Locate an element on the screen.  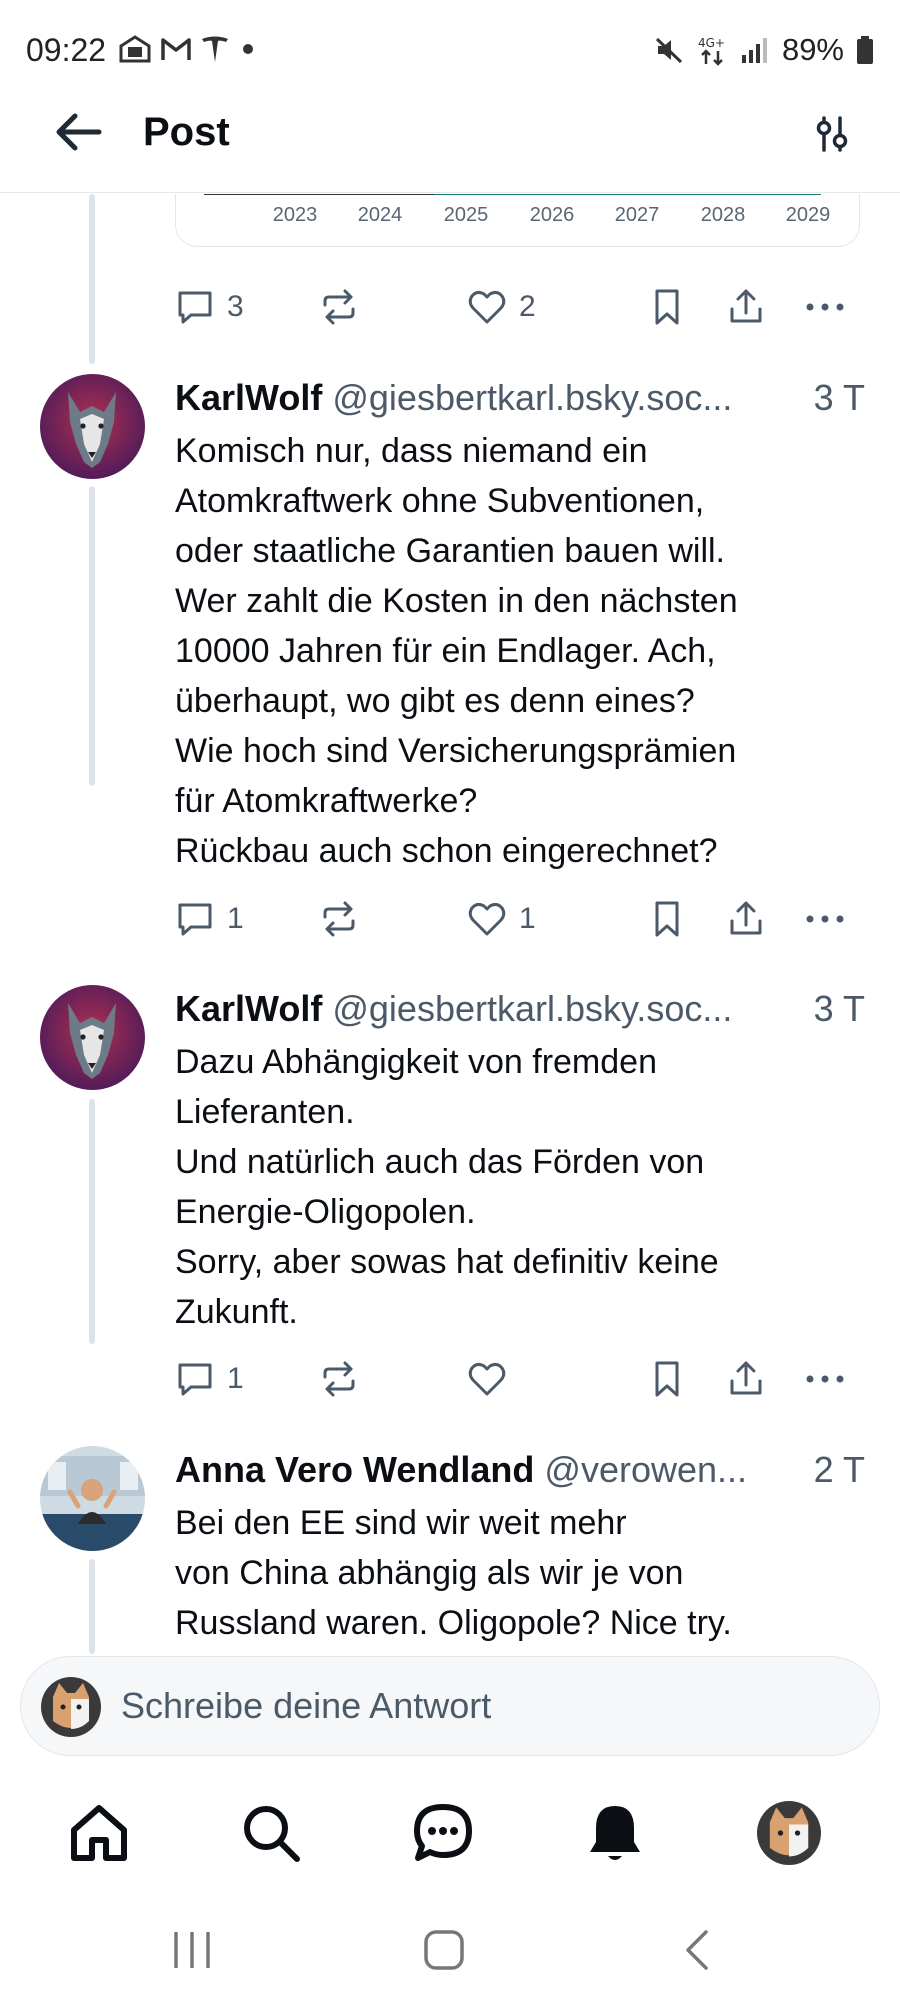
chart-x-axis: 2023 2024 2025 2026 2027 2028 2029 is located at coordinates (517, 219).